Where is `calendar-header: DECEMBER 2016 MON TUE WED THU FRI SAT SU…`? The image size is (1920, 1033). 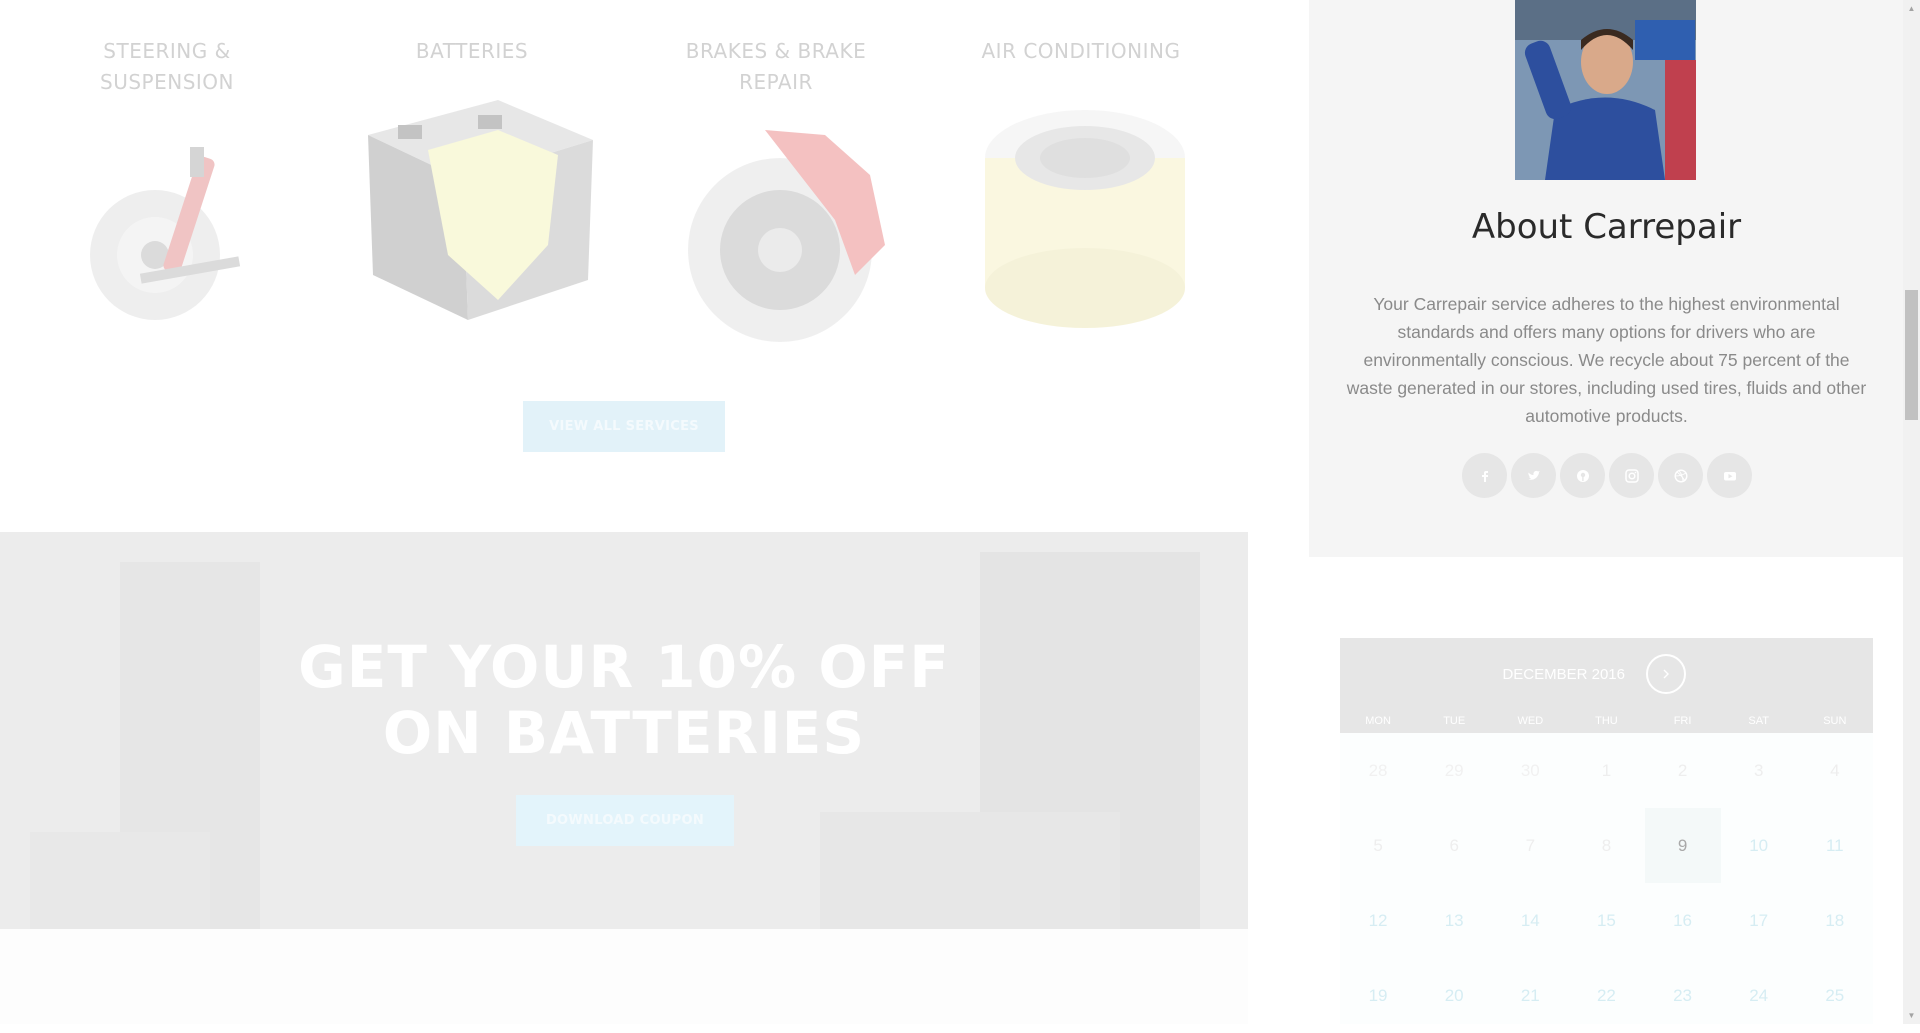
calendar-header: DECEMBER 2016 MON TUE WED THU FRI SAT SU… is located at coordinates (1606, 685).